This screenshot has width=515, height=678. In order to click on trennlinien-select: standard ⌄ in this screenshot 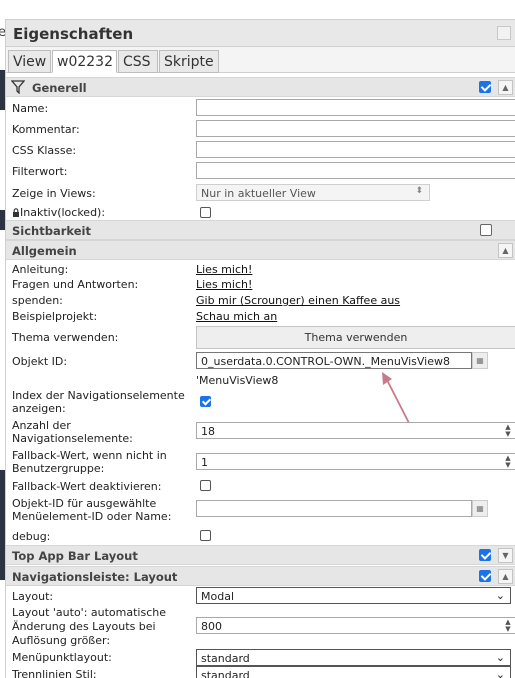, I will do `click(353, 672)`.